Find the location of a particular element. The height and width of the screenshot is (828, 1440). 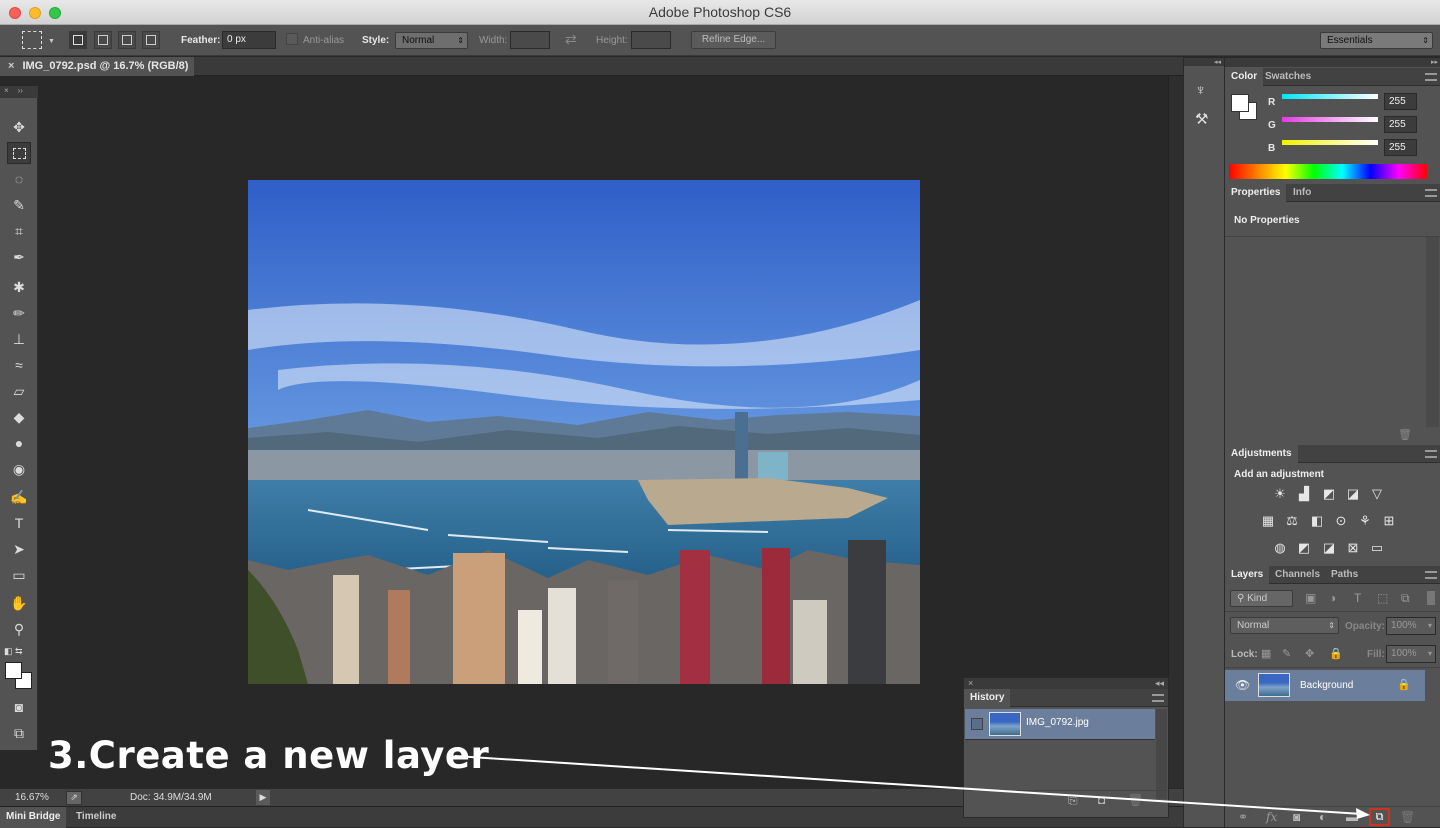

delete-layer-icon: 🗑 is located at coordinates (1407, 817).